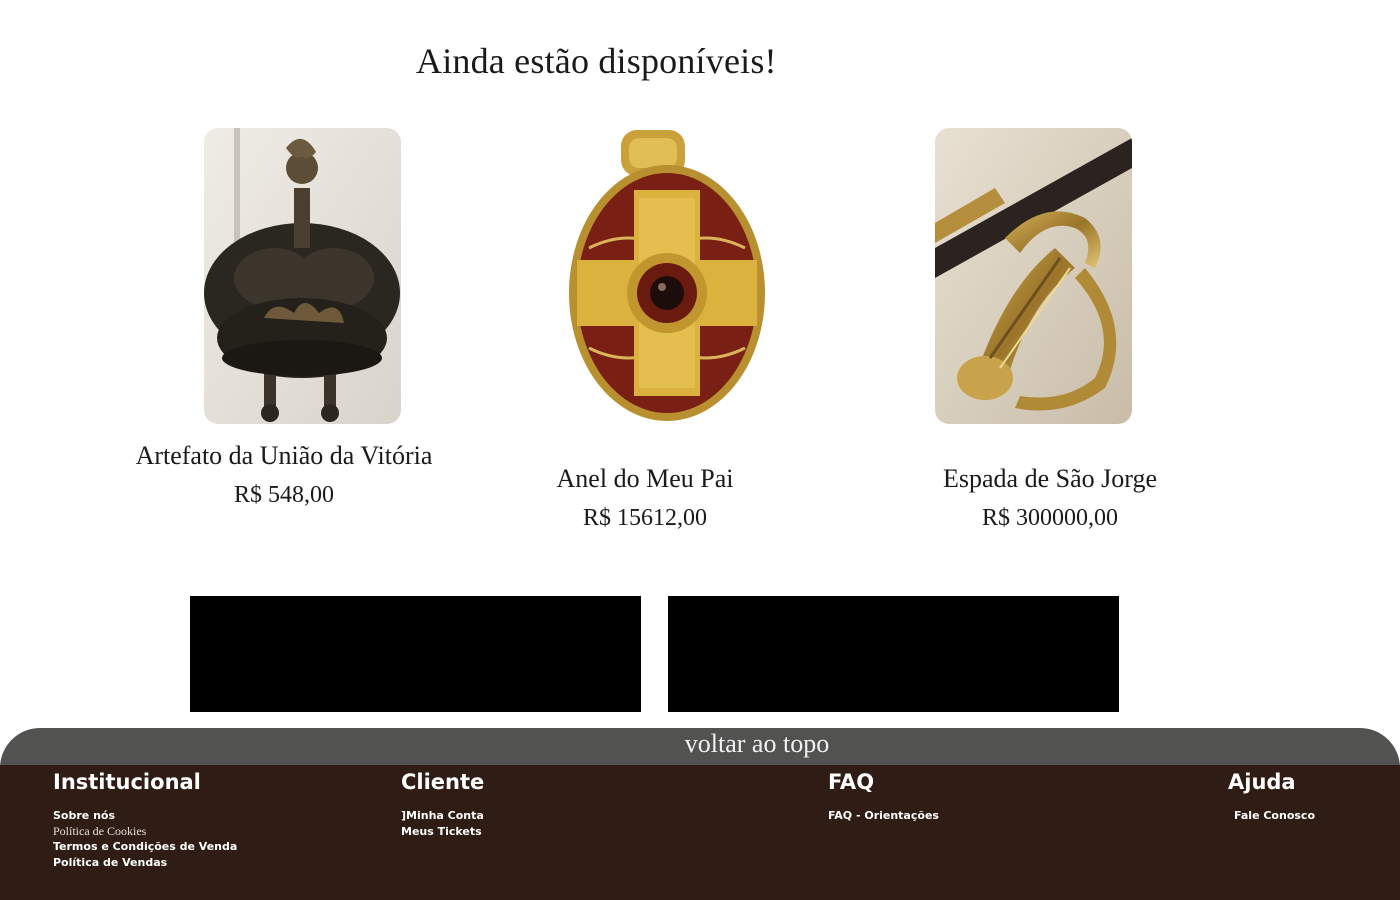 The image size is (1400, 900). I want to click on footer-heading: FAQ, so click(851, 782).